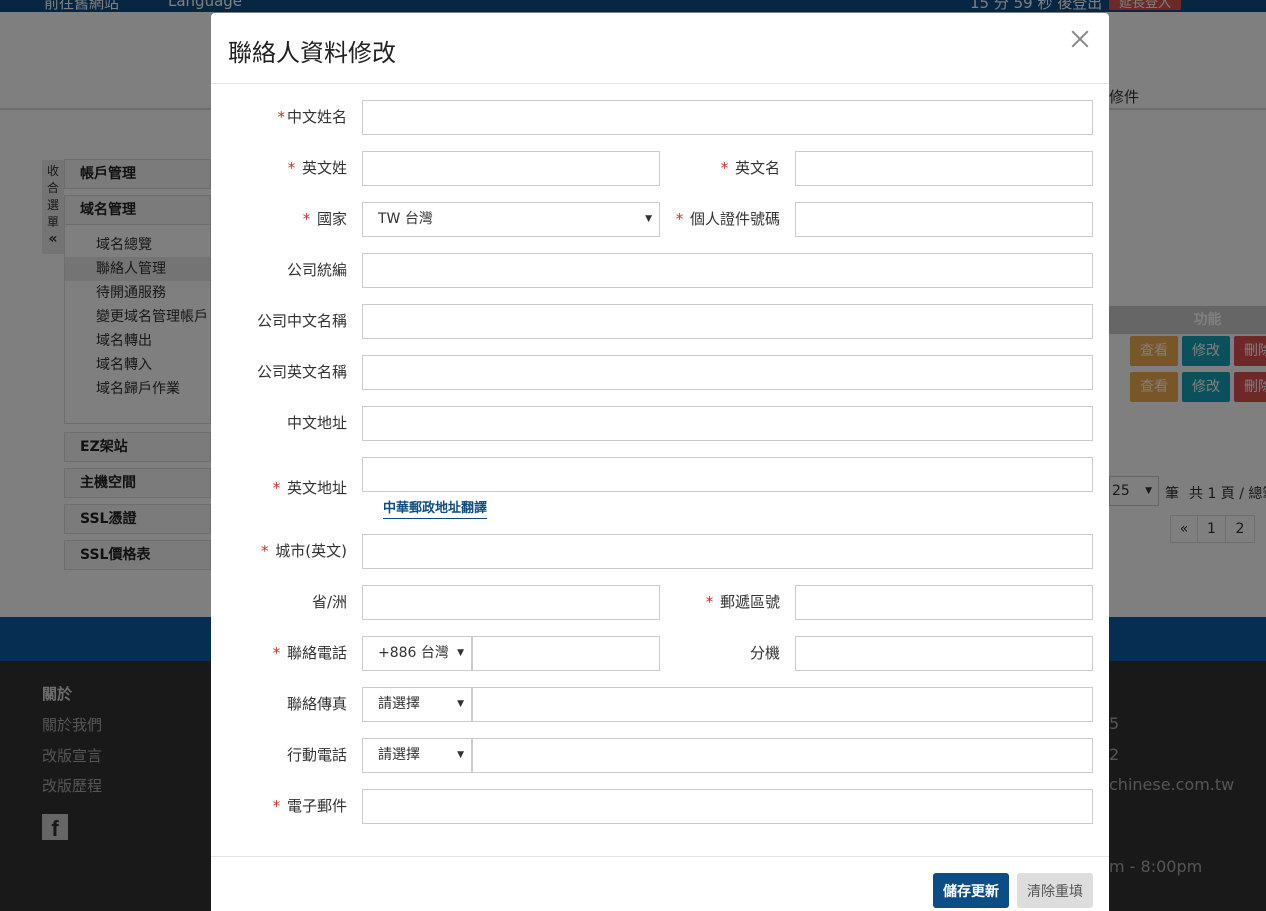  I want to click on en-last-name-input, so click(511, 168).